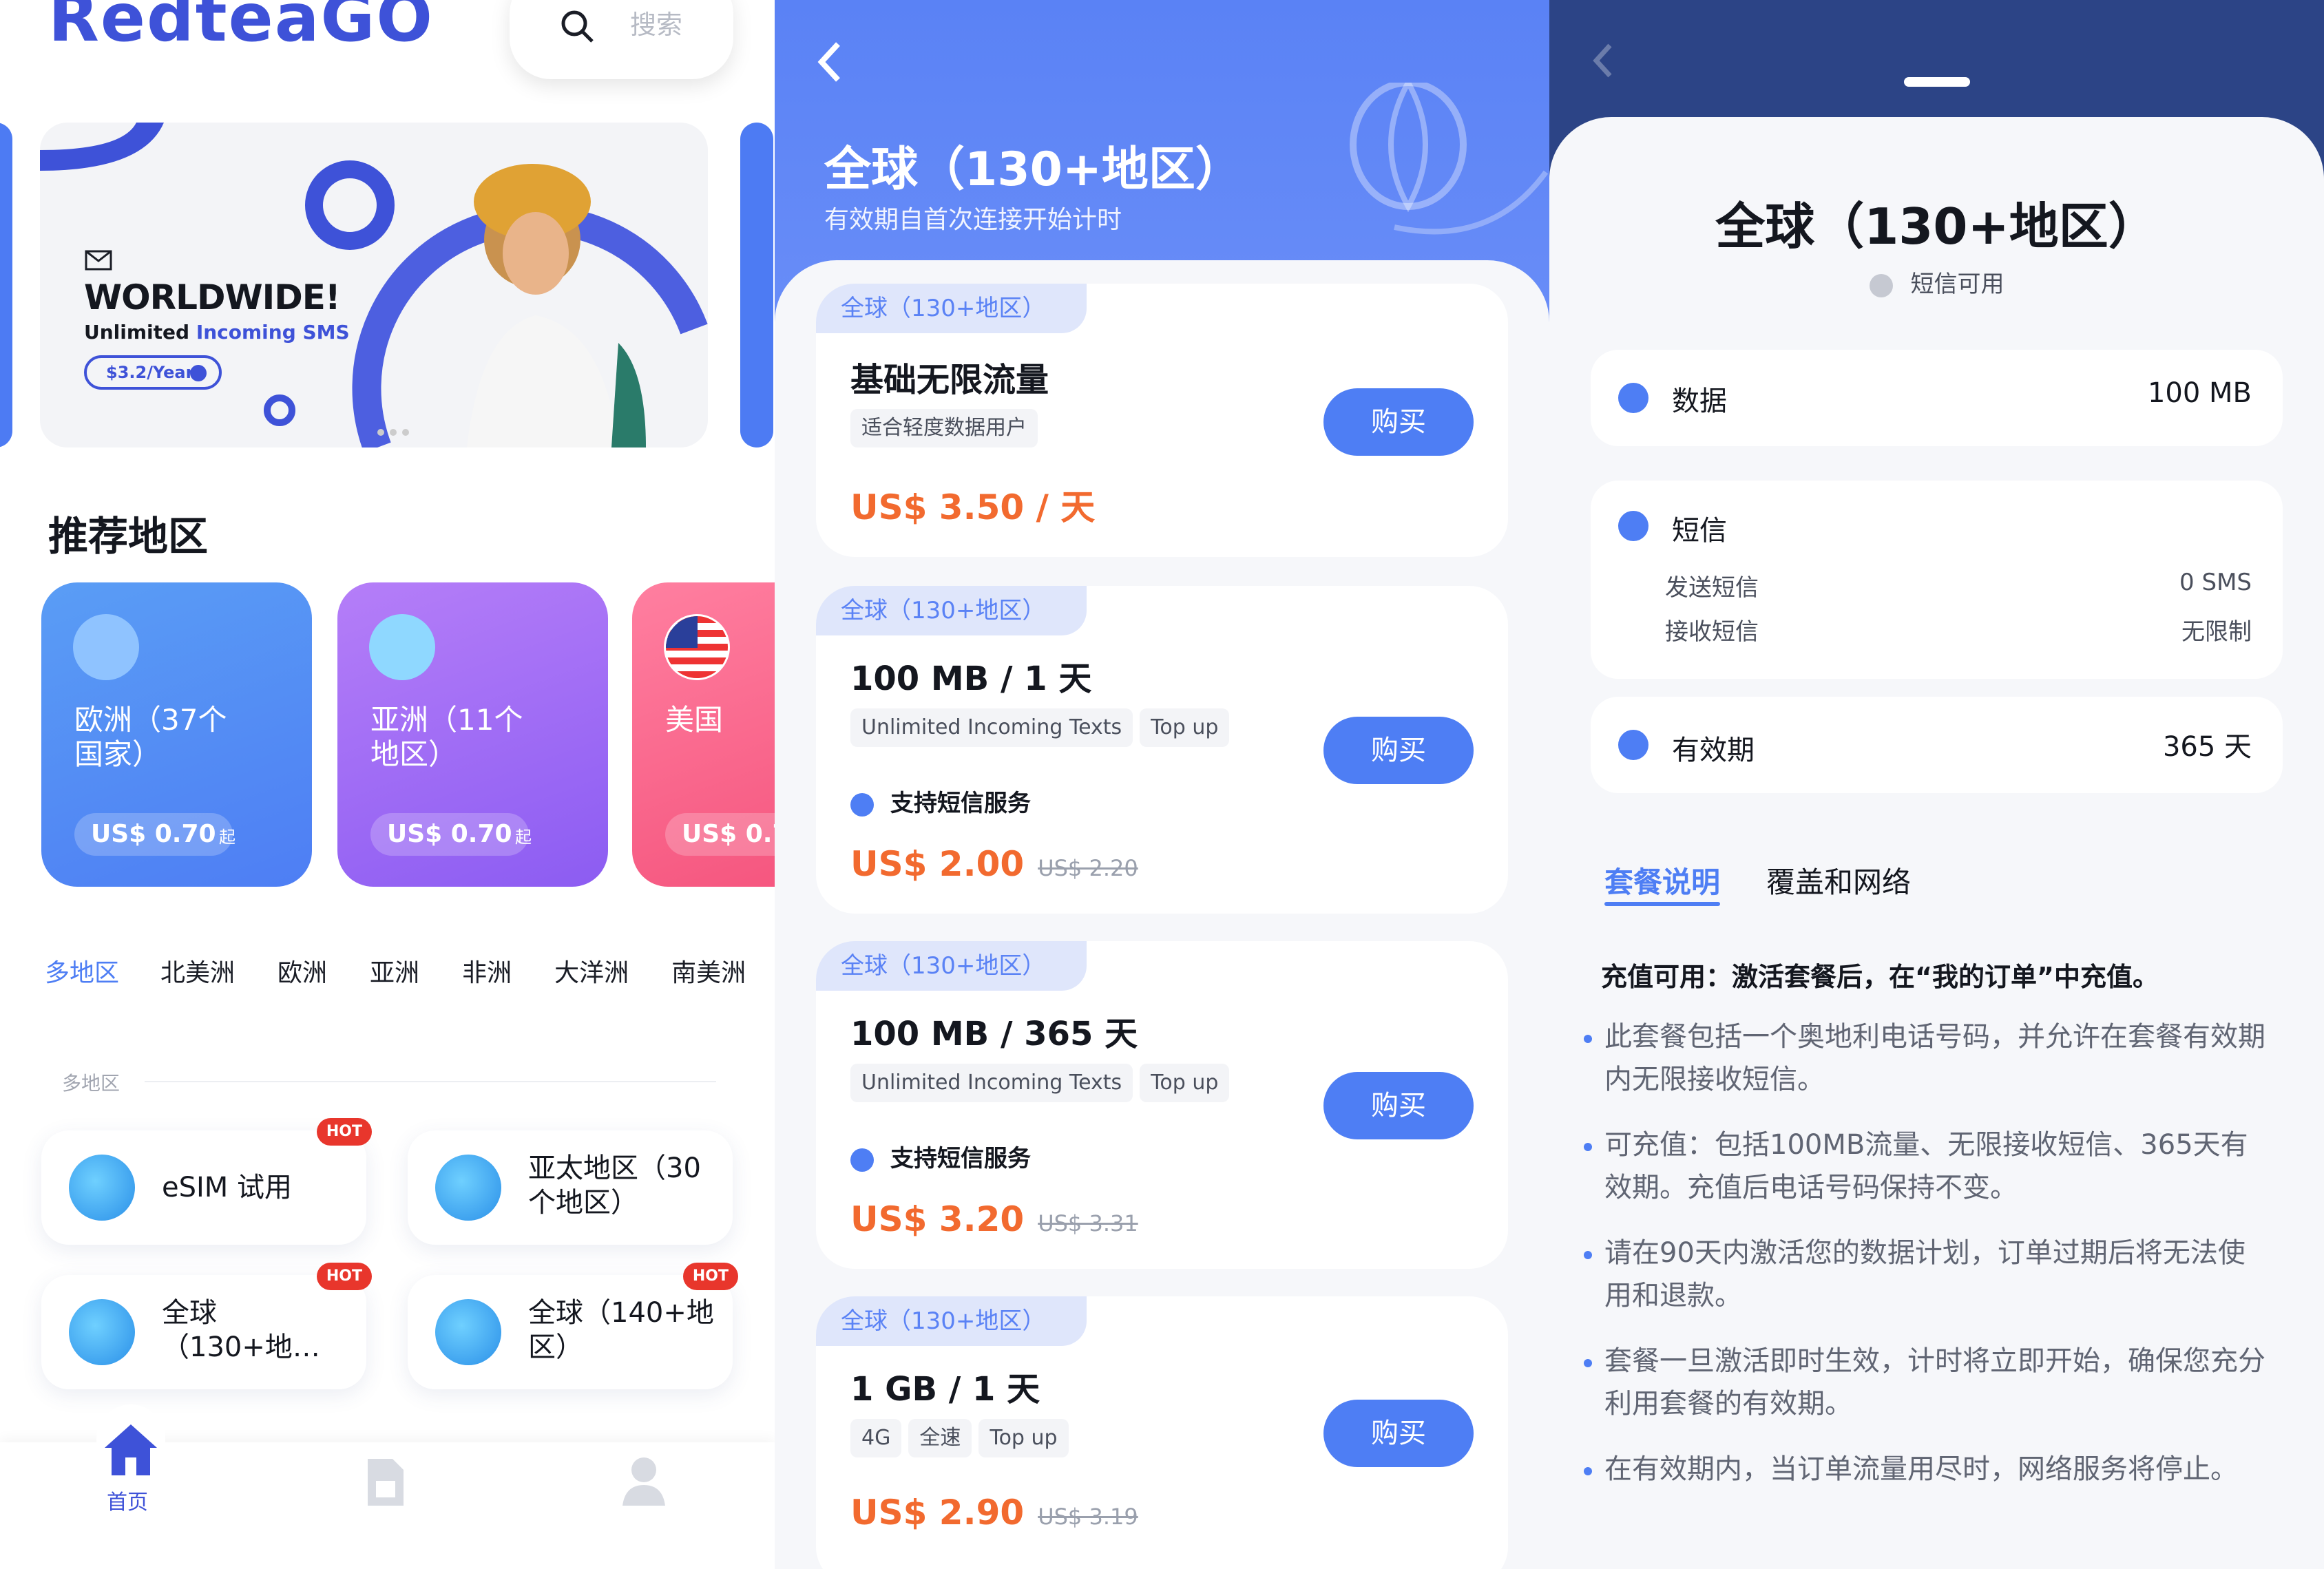 The image size is (2324, 1569). I want to click on tab-oceania: 大洋洲, so click(591, 971).